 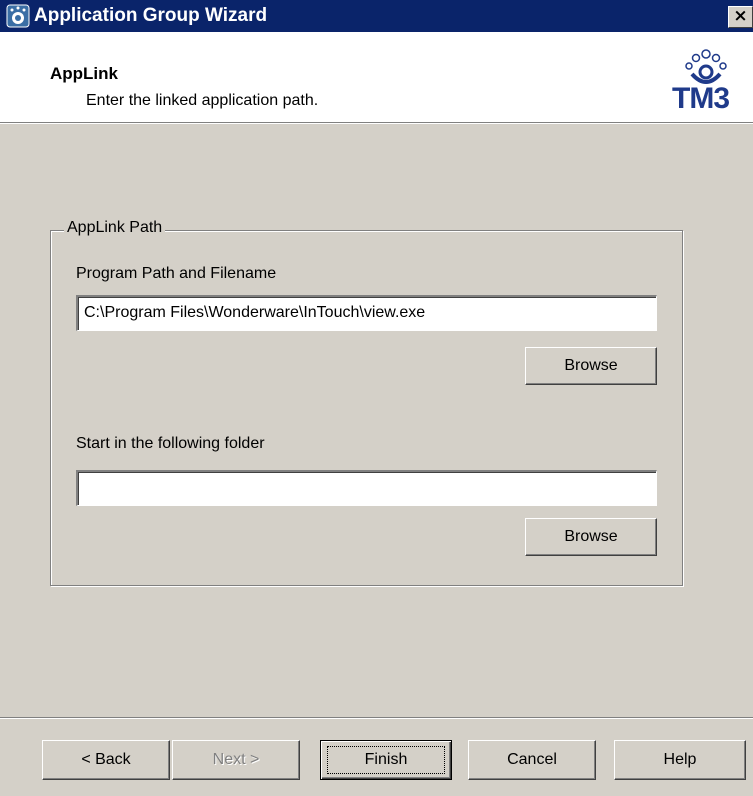 I want to click on tm3-logo: TM3, so click(x=707, y=77).